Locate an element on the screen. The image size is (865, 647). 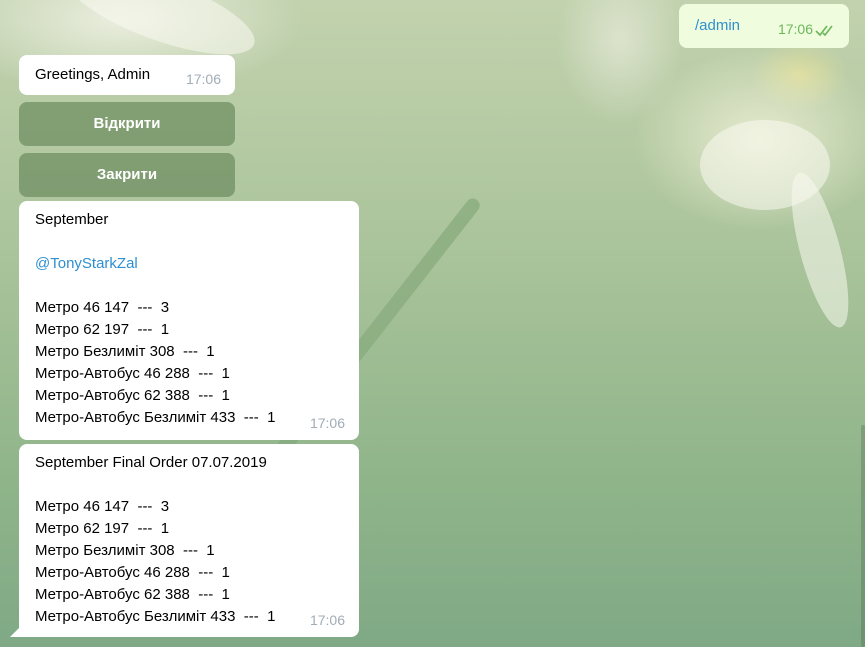
outgoing-message-time: 17:06 is located at coordinates (795, 29).